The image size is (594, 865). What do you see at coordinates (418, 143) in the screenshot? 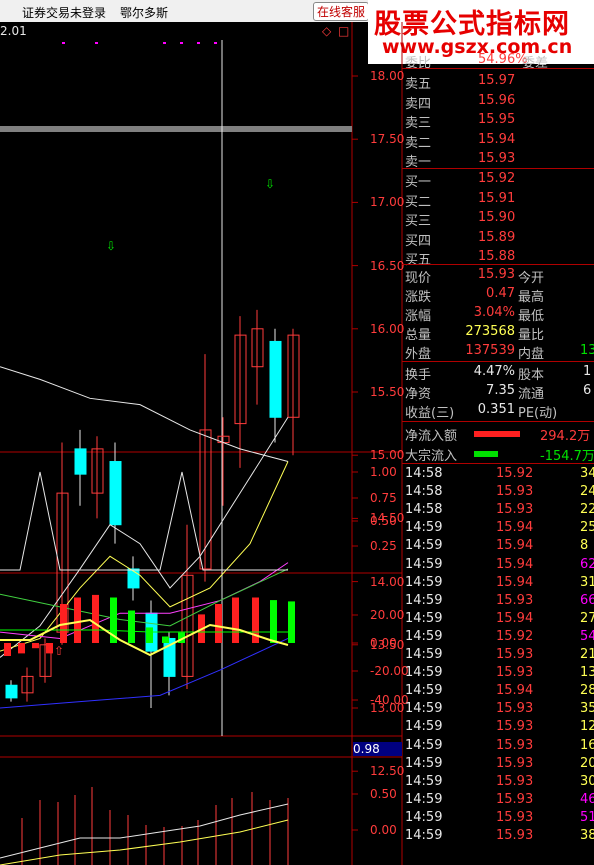
I see `sell-level-label: 卖二` at bounding box center [418, 143].